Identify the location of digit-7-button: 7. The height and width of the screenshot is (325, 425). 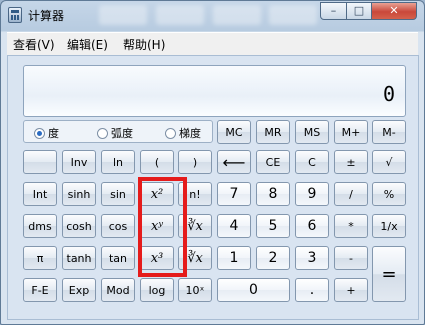
(234, 194).